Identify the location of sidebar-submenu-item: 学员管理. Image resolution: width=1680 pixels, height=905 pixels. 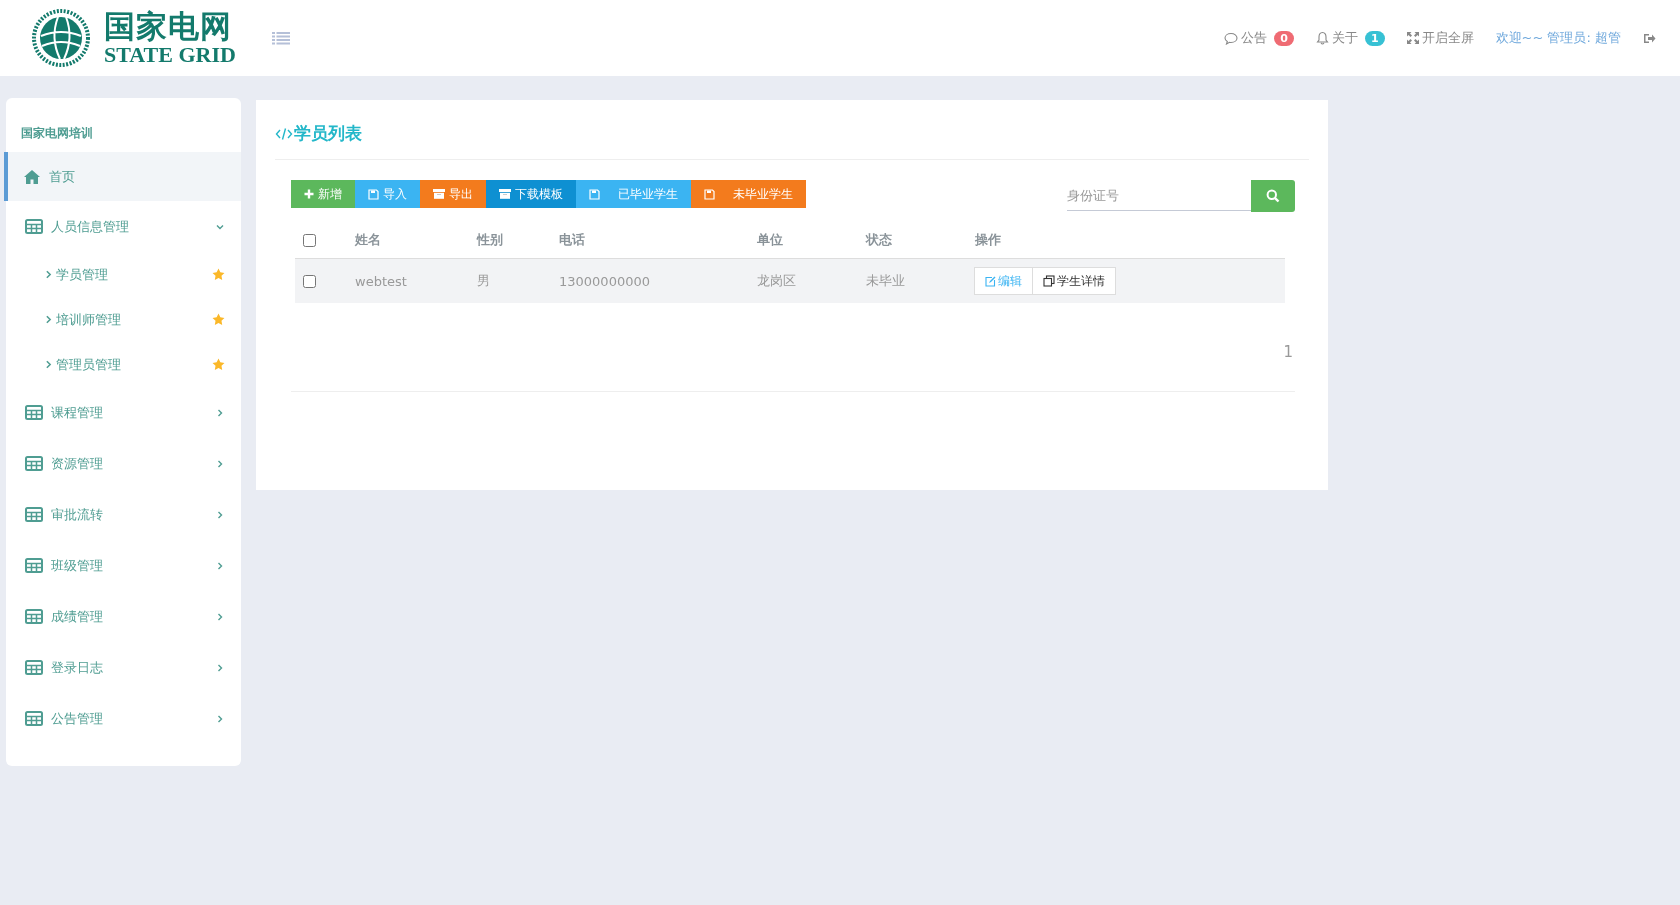
(123, 274).